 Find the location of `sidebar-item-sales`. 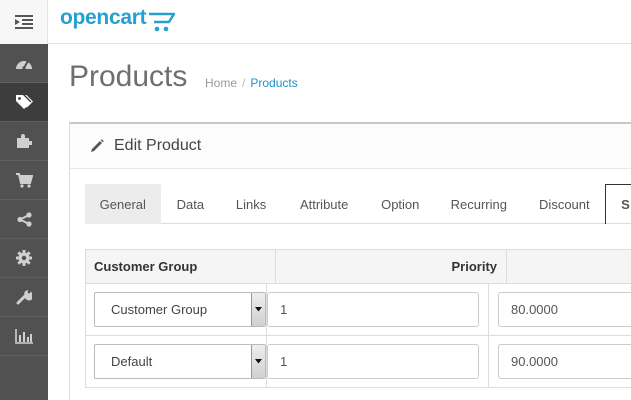

sidebar-item-sales is located at coordinates (24, 180).